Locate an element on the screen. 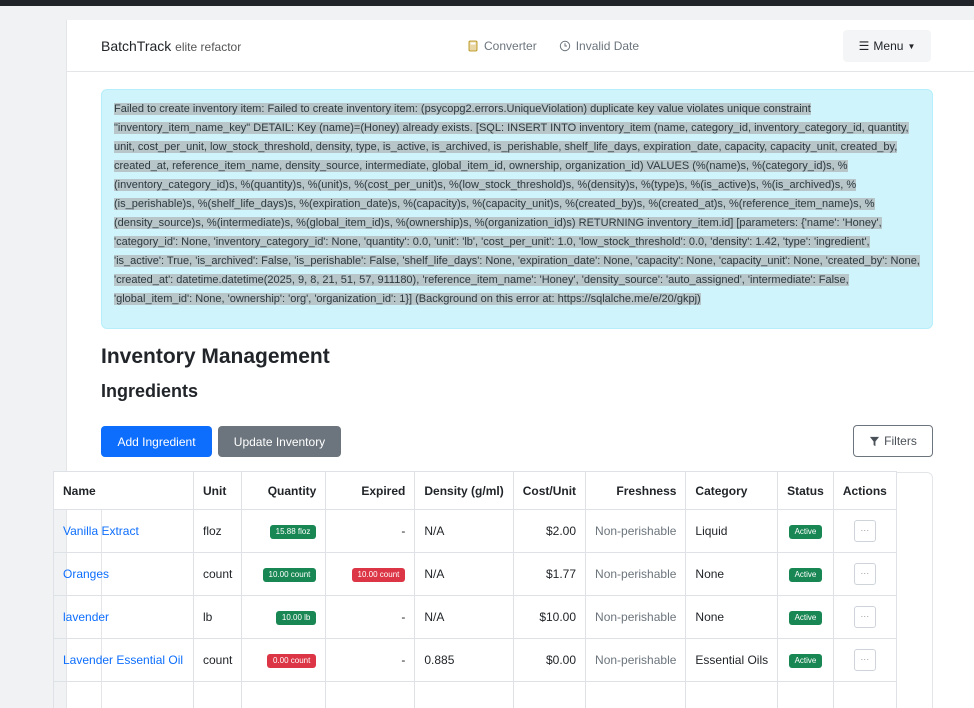 Image resolution: width=974 pixels, height=708 pixels. col-actions: Actions is located at coordinates (864, 490).